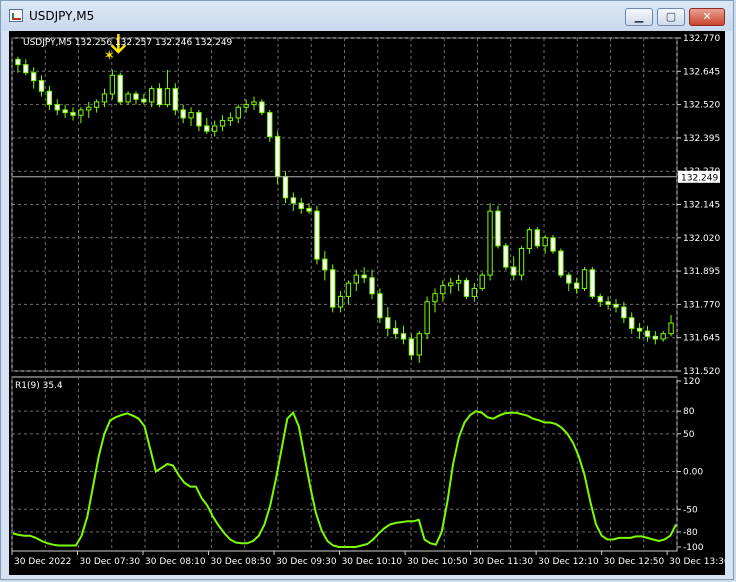 The height and width of the screenshot is (582, 736). I want to click on time-tick-label: 30 Dec 09:30, so click(306, 562).